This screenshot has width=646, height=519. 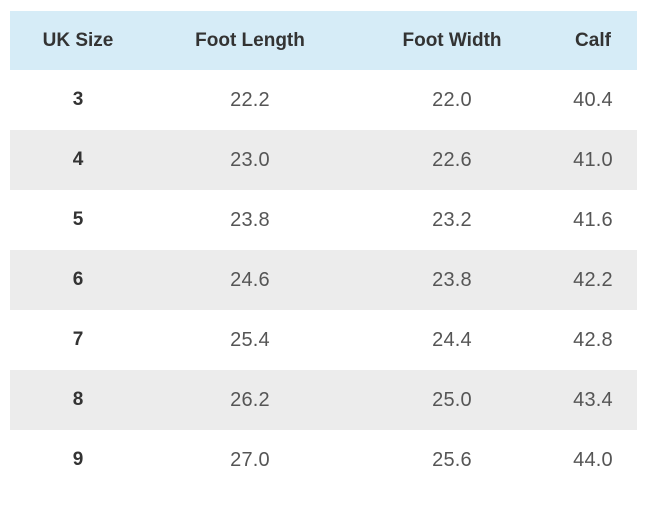 What do you see at coordinates (593, 399) in the screenshot?
I see `calf-cell: 43.4` at bounding box center [593, 399].